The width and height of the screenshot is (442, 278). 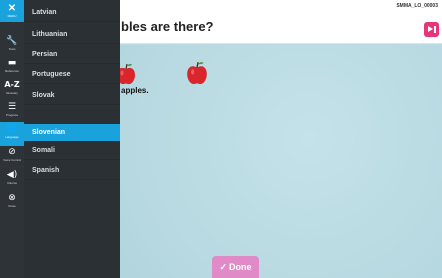 What do you see at coordinates (72, 35) in the screenshot?
I see `language-option-lithuanian: Lithuanian` at bounding box center [72, 35].